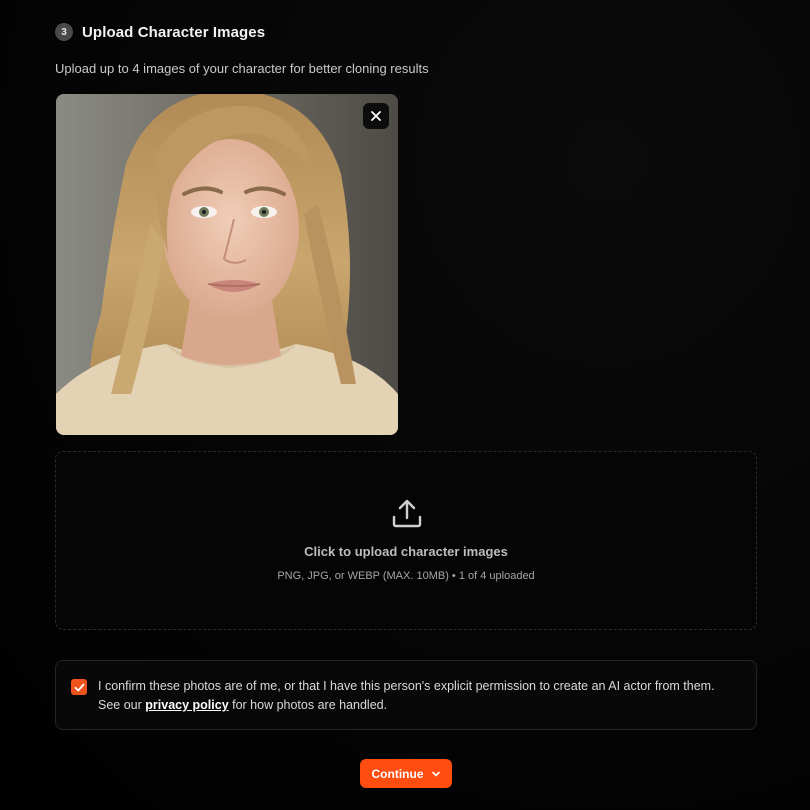  I want to click on checkmark-icon, so click(79, 687).